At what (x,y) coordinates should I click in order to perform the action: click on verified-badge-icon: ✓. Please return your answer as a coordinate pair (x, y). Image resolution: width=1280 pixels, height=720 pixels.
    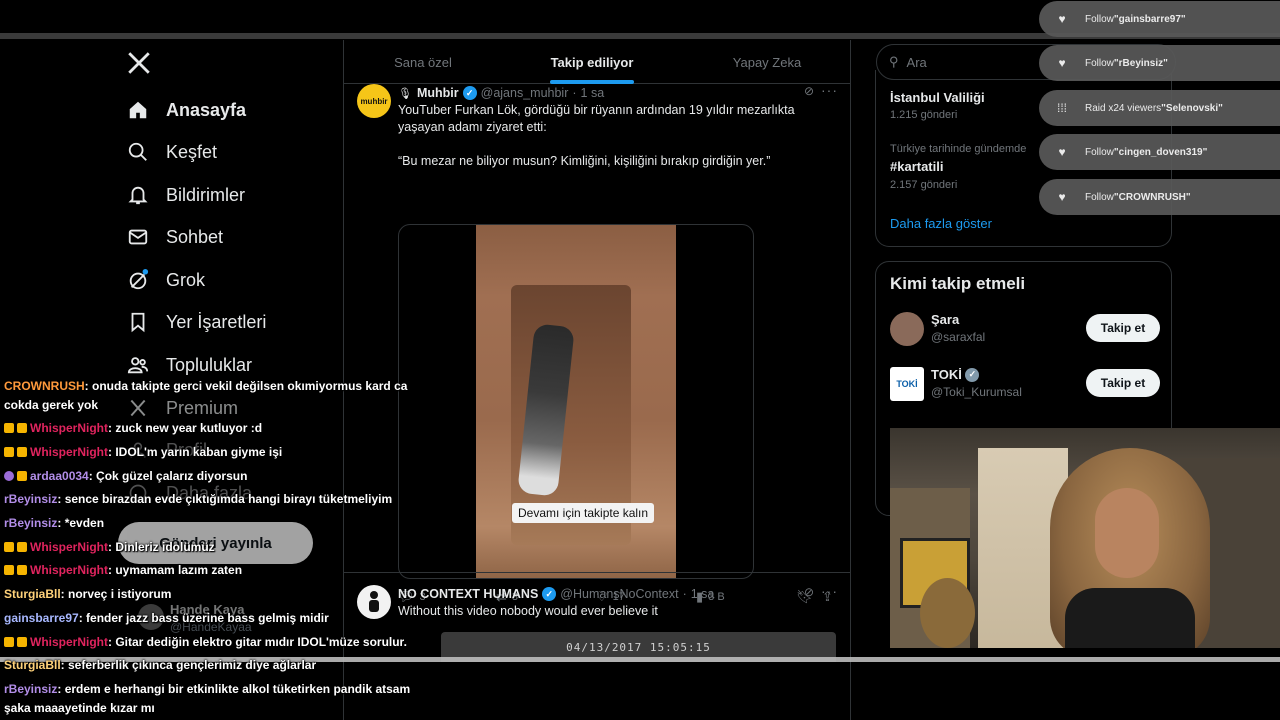
    Looking at the image, I should click on (972, 374).